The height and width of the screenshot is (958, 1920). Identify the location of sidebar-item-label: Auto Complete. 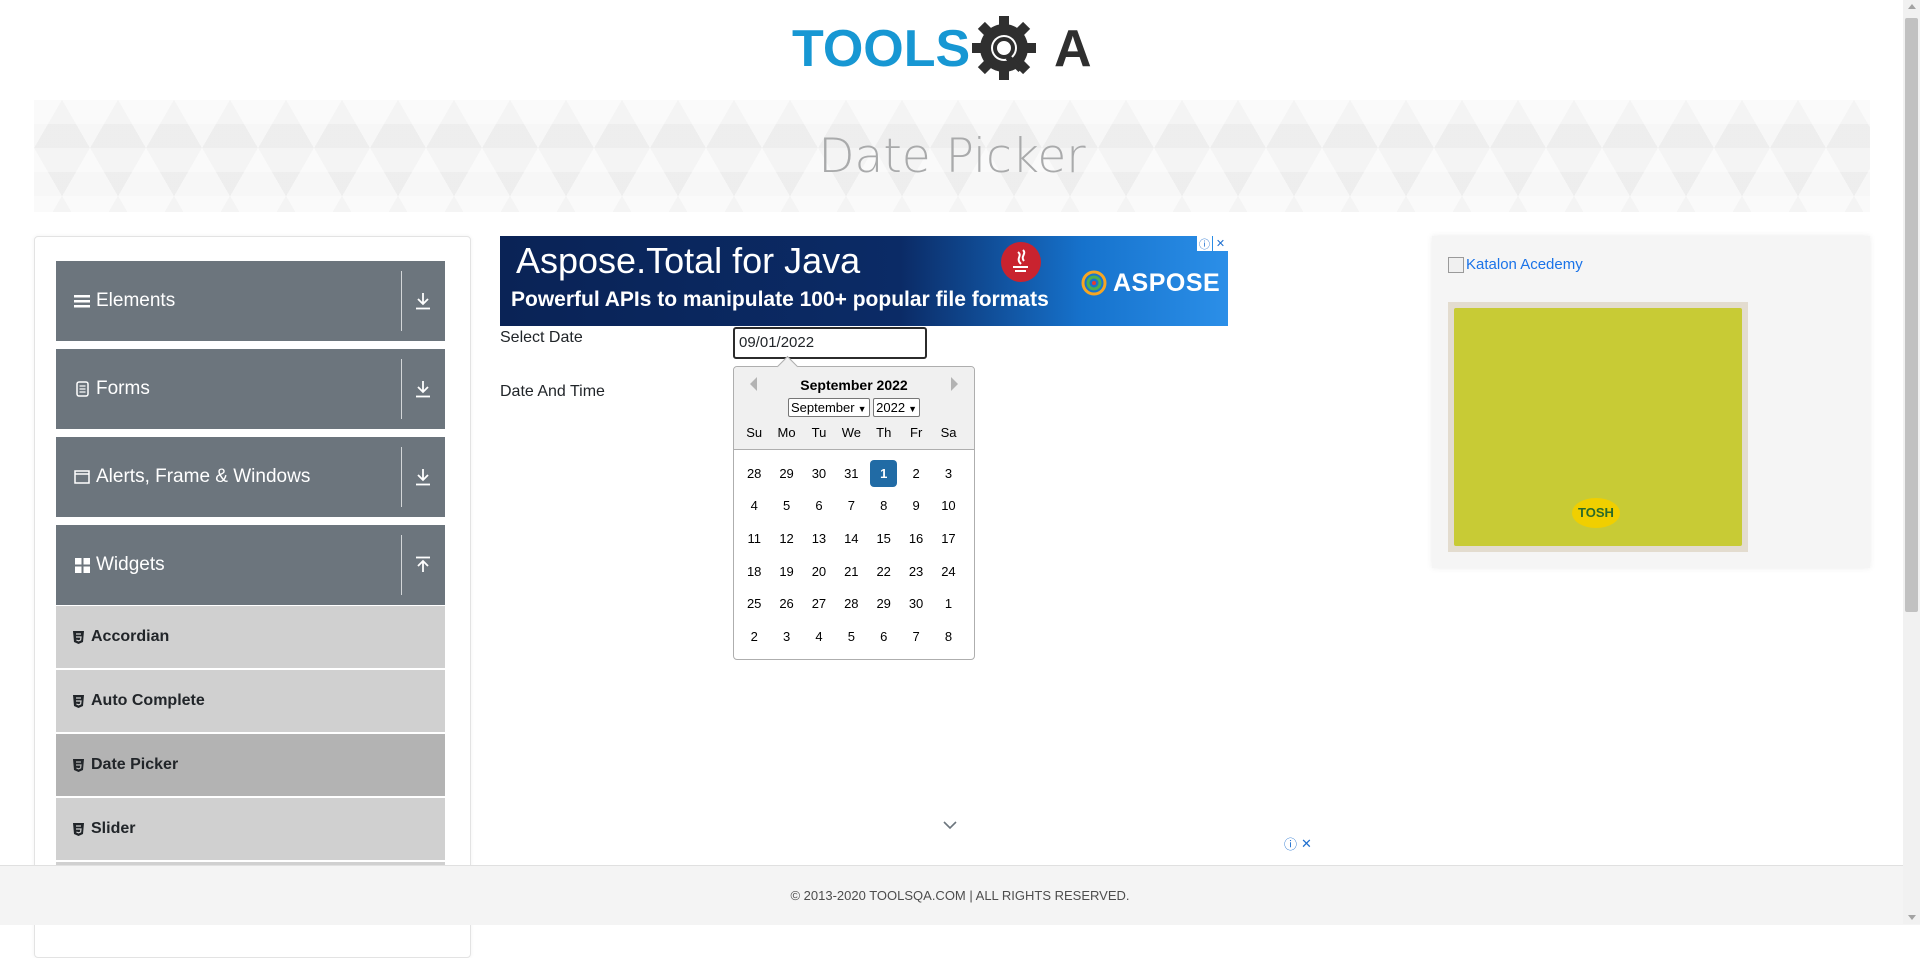
(148, 700).